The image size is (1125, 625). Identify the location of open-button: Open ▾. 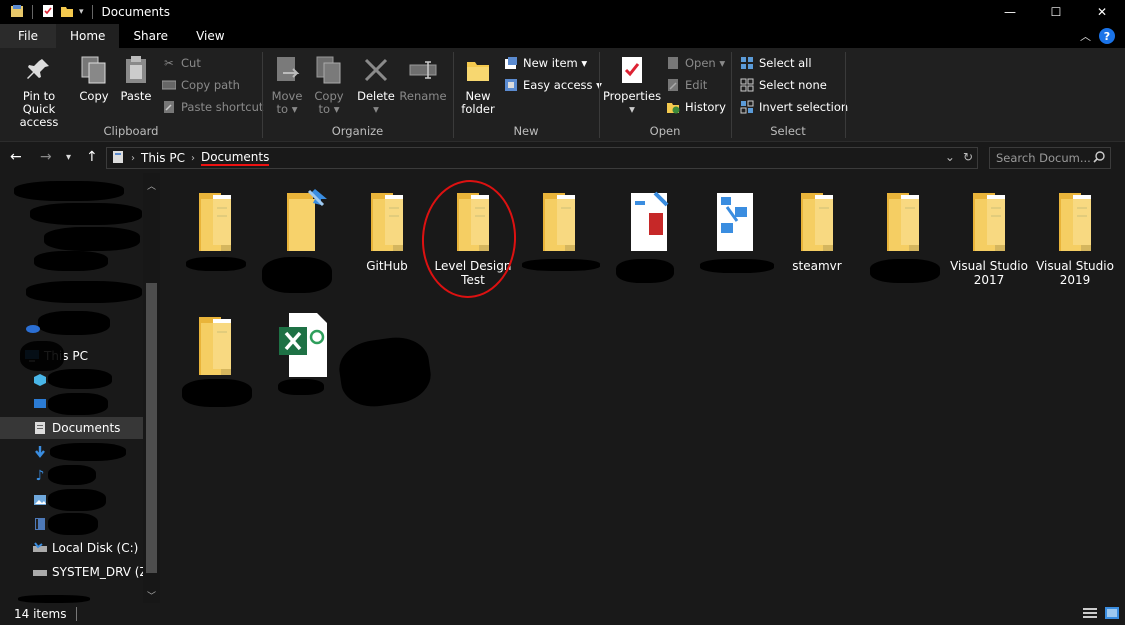
(695, 63).